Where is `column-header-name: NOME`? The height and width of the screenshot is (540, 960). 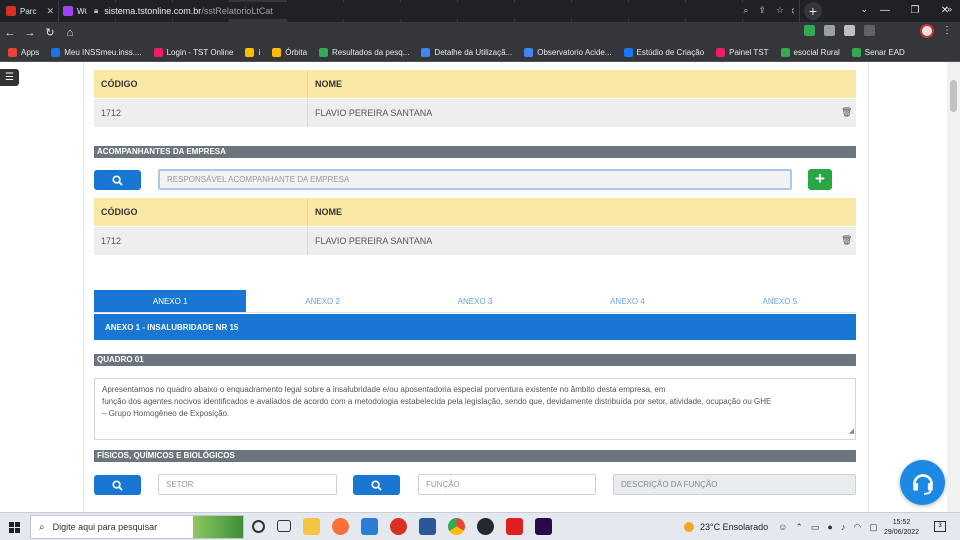 column-header-name: NOME is located at coordinates (328, 84).